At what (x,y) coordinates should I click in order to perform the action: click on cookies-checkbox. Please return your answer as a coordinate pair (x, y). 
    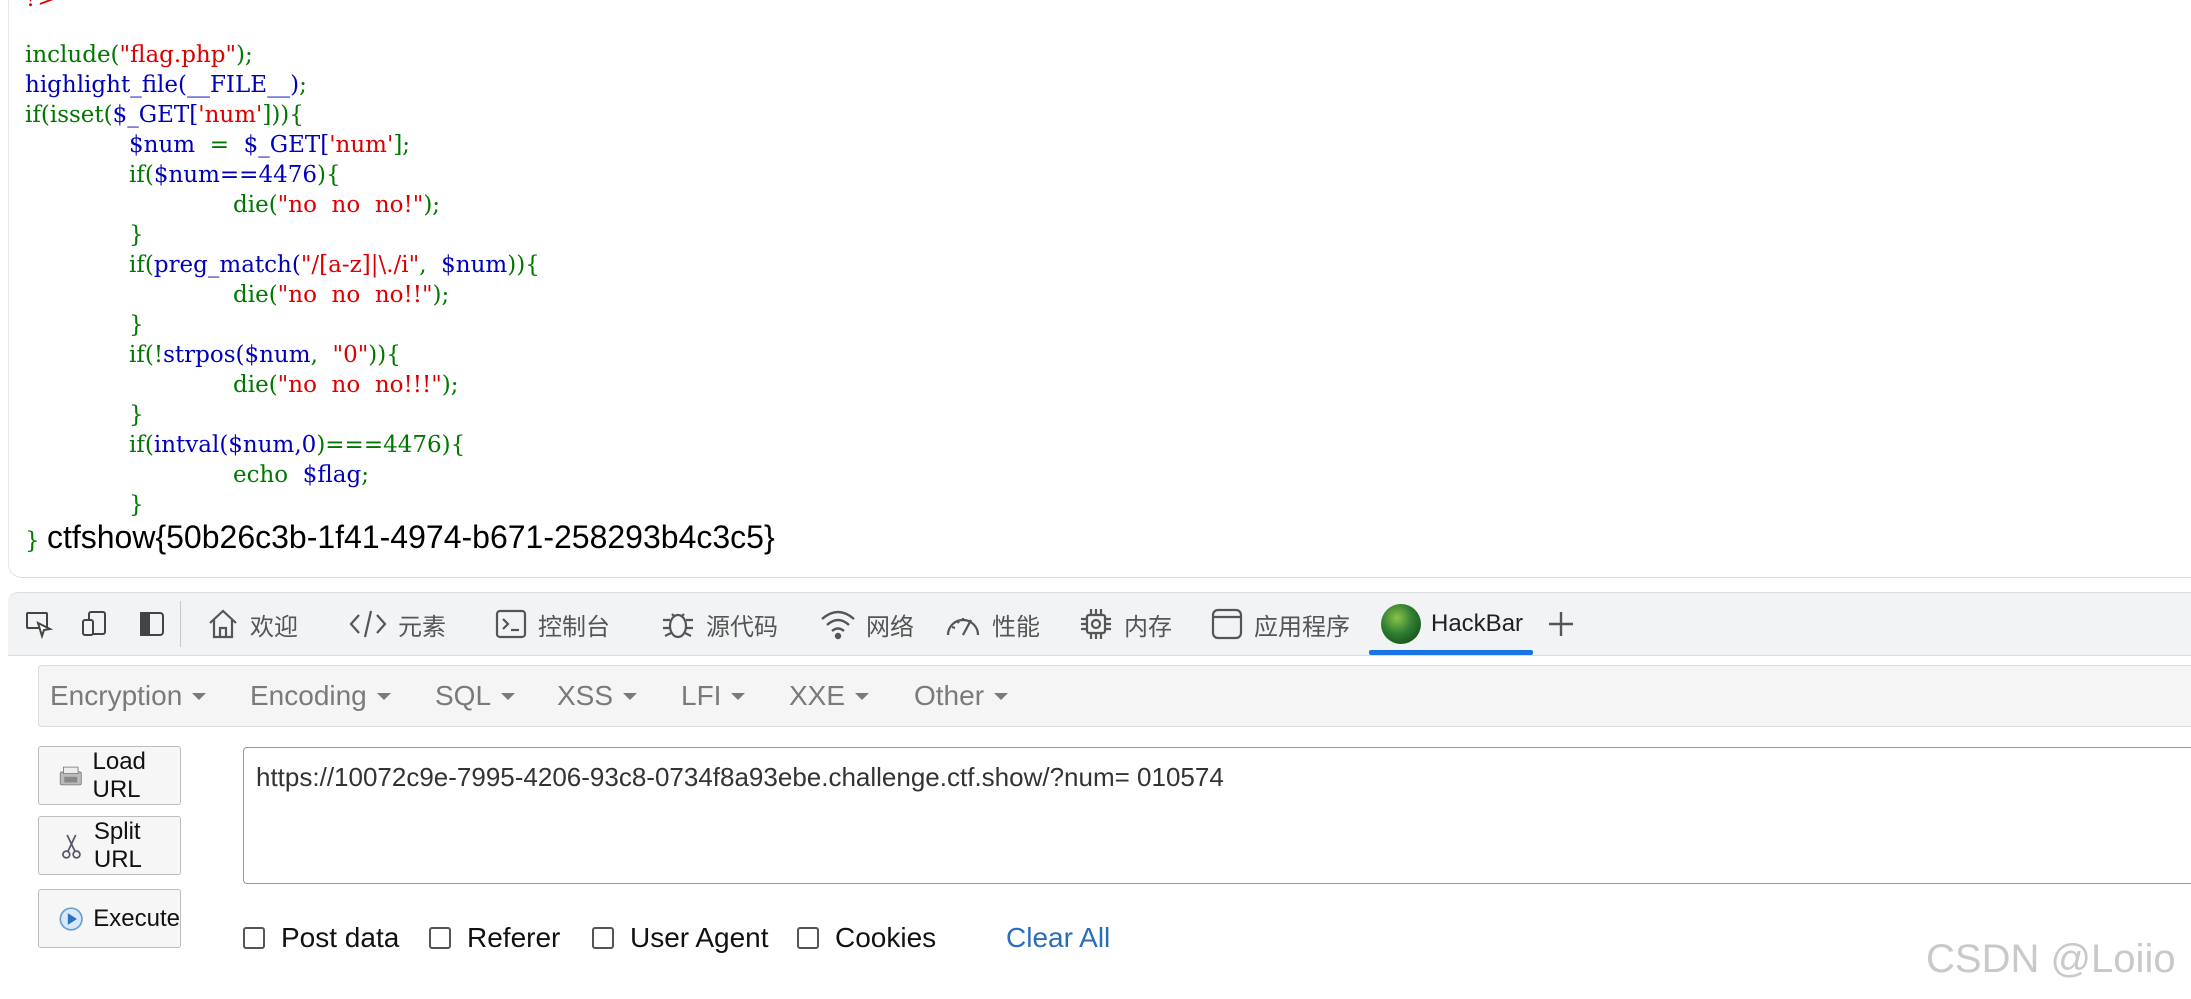
    Looking at the image, I should click on (808, 938).